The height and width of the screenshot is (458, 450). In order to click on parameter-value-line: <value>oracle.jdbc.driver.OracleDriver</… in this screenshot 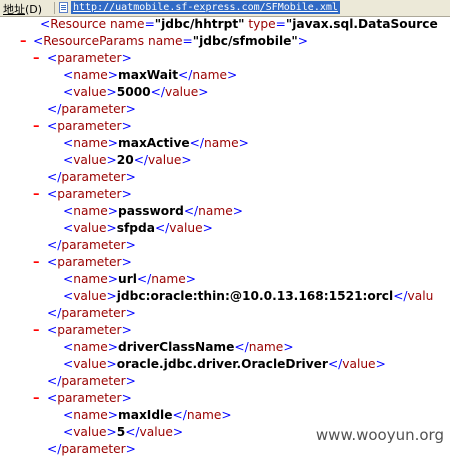, I will do `click(224, 364)`.